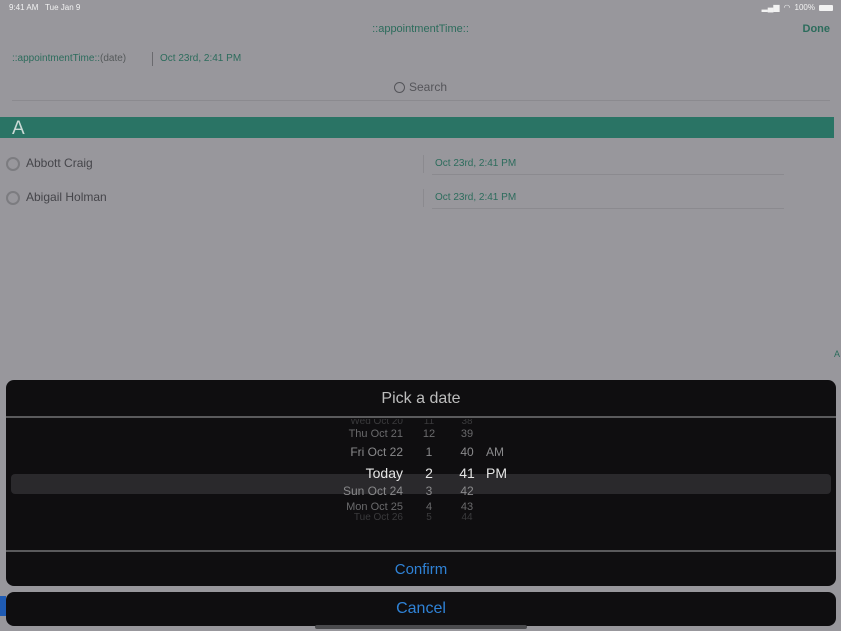  I want to click on field-value: Oct 23rd, 2:41 PM, so click(200, 58).